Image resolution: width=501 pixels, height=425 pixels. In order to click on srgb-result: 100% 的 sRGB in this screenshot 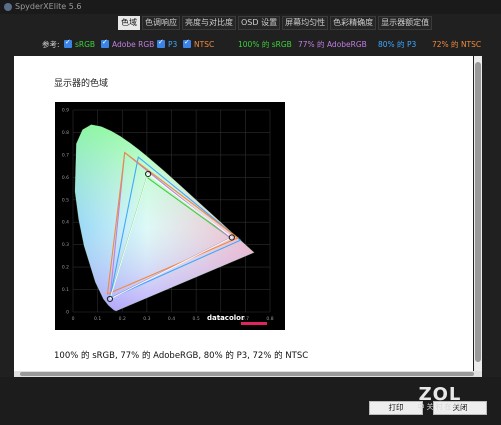, I will do `click(265, 44)`.